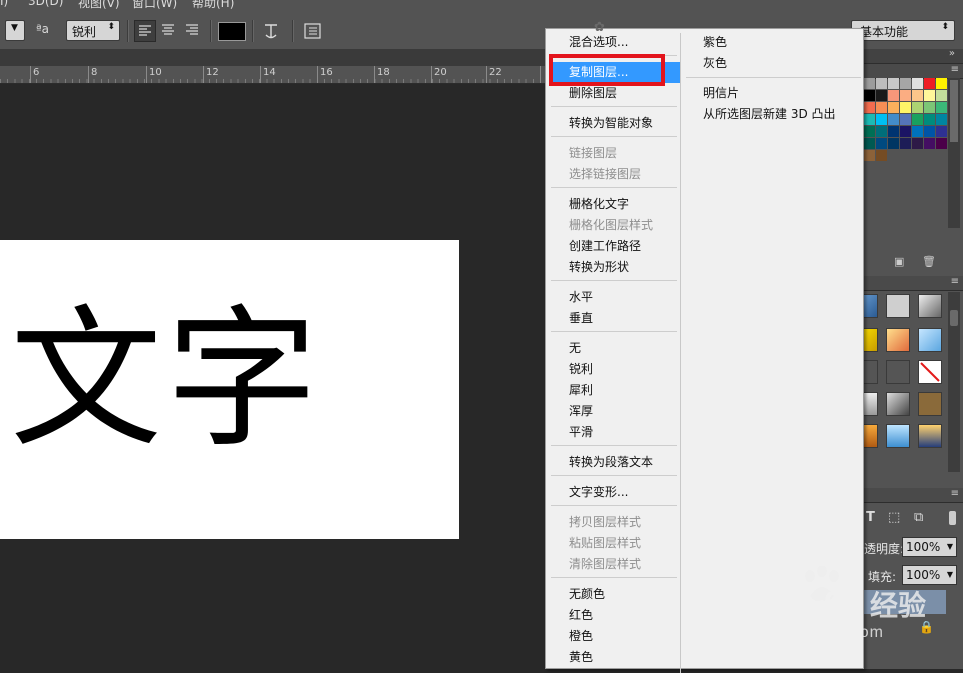  What do you see at coordinates (811, 632) in the screenshot?
I see `baidu-url: jingyan.baidu.com` at bounding box center [811, 632].